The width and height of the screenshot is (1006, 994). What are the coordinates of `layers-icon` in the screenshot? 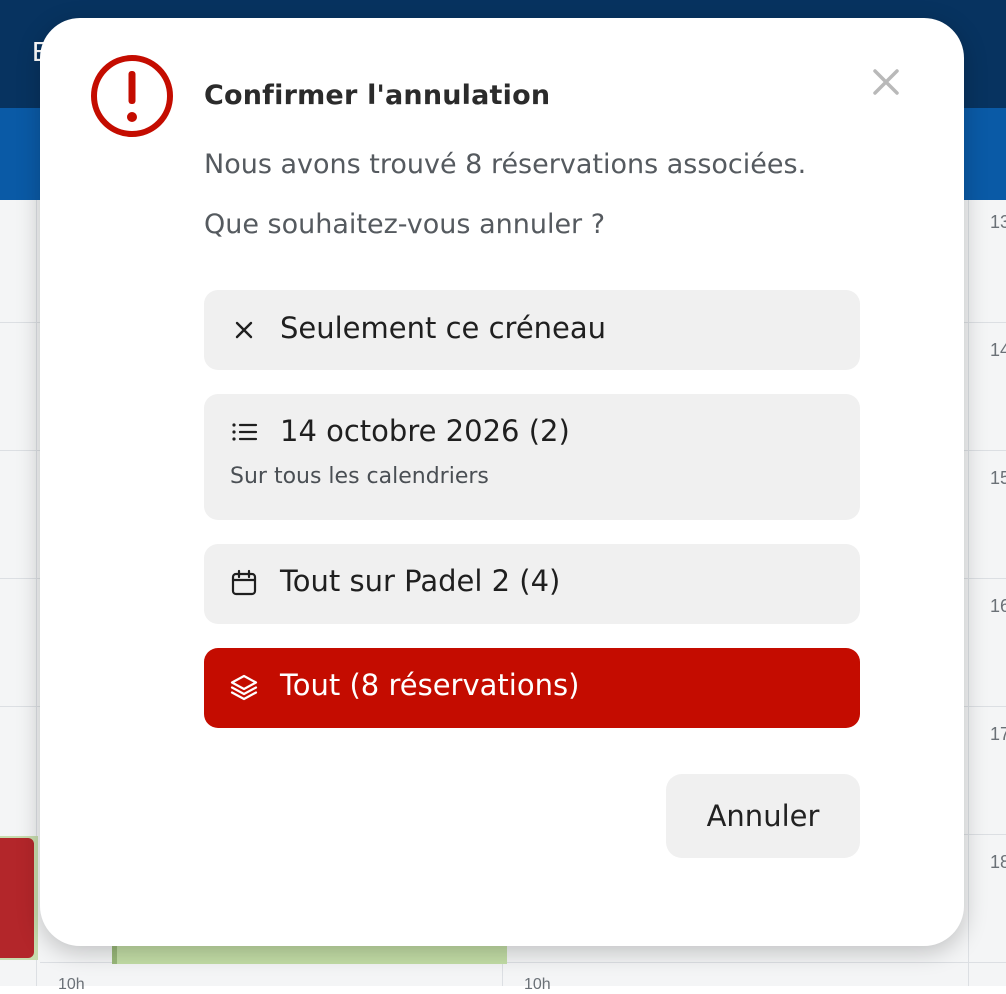 It's located at (244, 687).